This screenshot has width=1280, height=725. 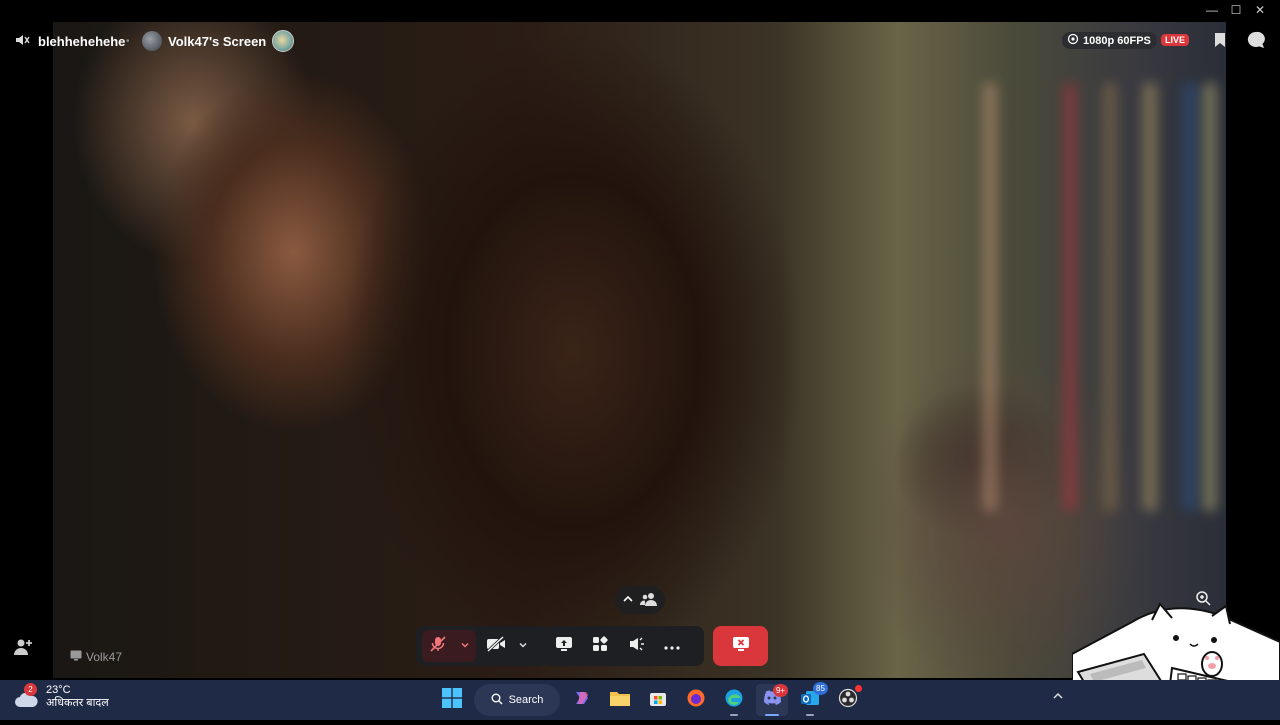 I want to click on recording-dot, so click(x=858, y=688).